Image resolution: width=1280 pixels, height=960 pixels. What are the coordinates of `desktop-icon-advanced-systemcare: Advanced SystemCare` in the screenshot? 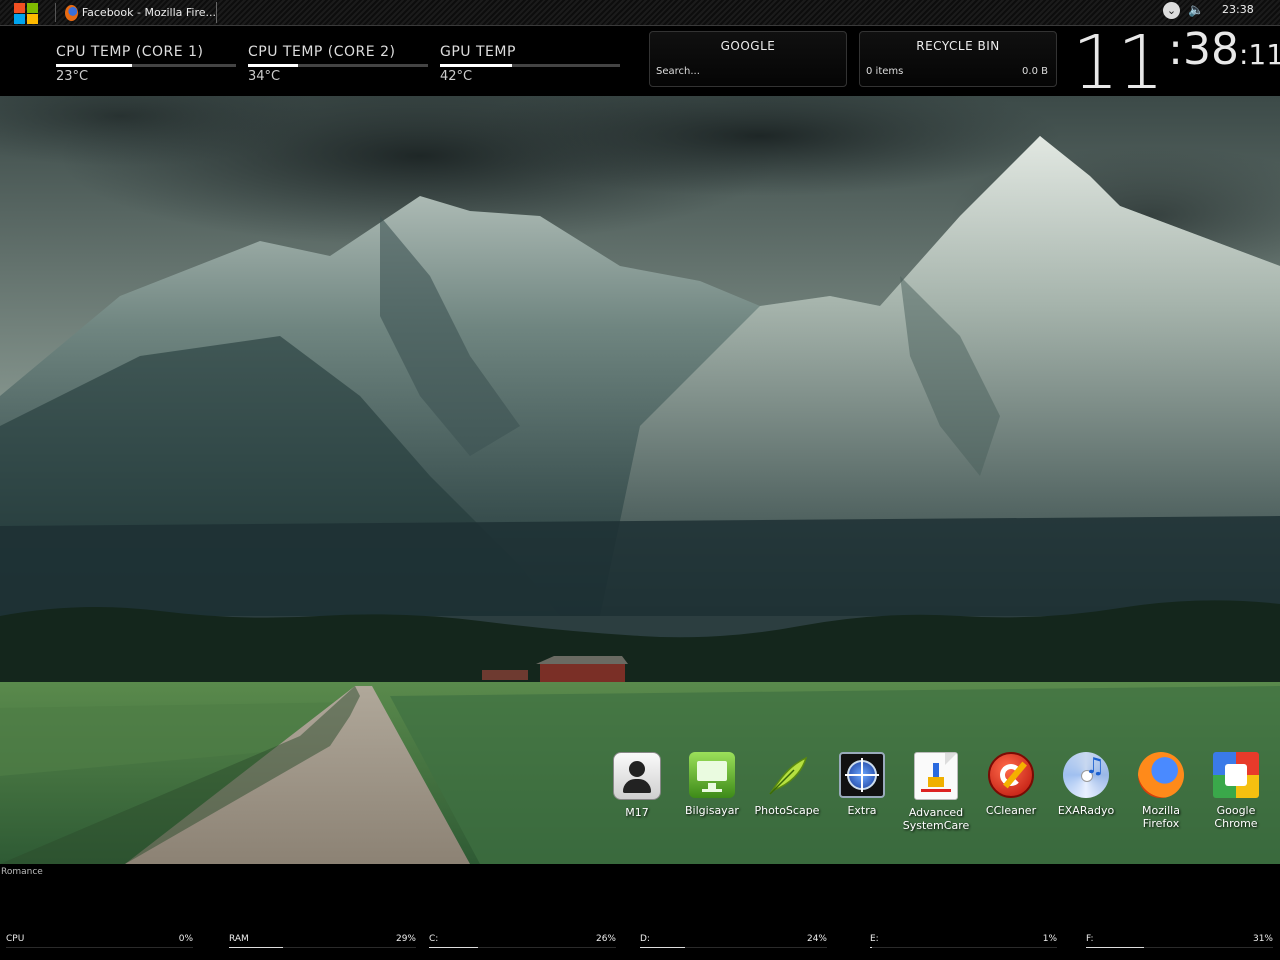 It's located at (936, 792).